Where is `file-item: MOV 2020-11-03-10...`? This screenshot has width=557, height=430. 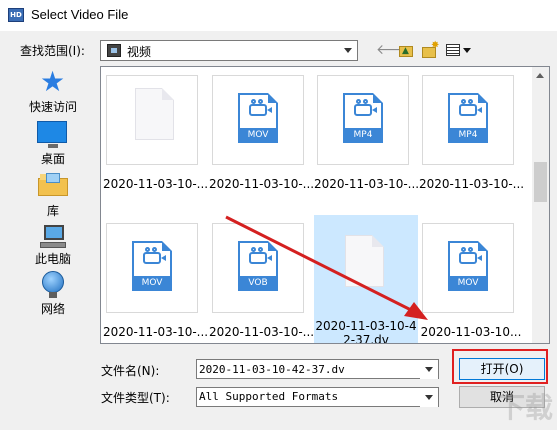
file-item: MOV 2020-11-03-10... is located at coordinates (471, 279).